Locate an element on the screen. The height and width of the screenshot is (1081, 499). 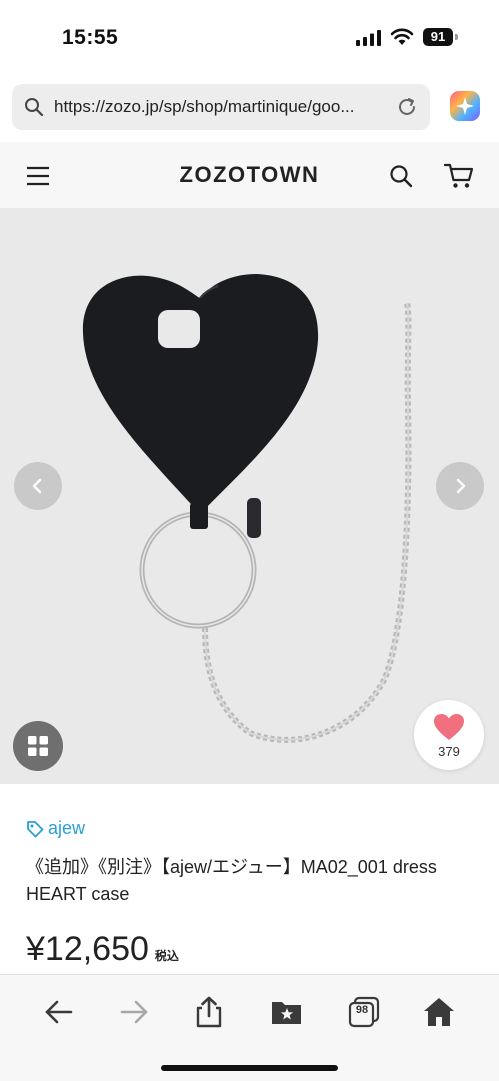
battery-indicator: 91 is located at coordinates (438, 37).